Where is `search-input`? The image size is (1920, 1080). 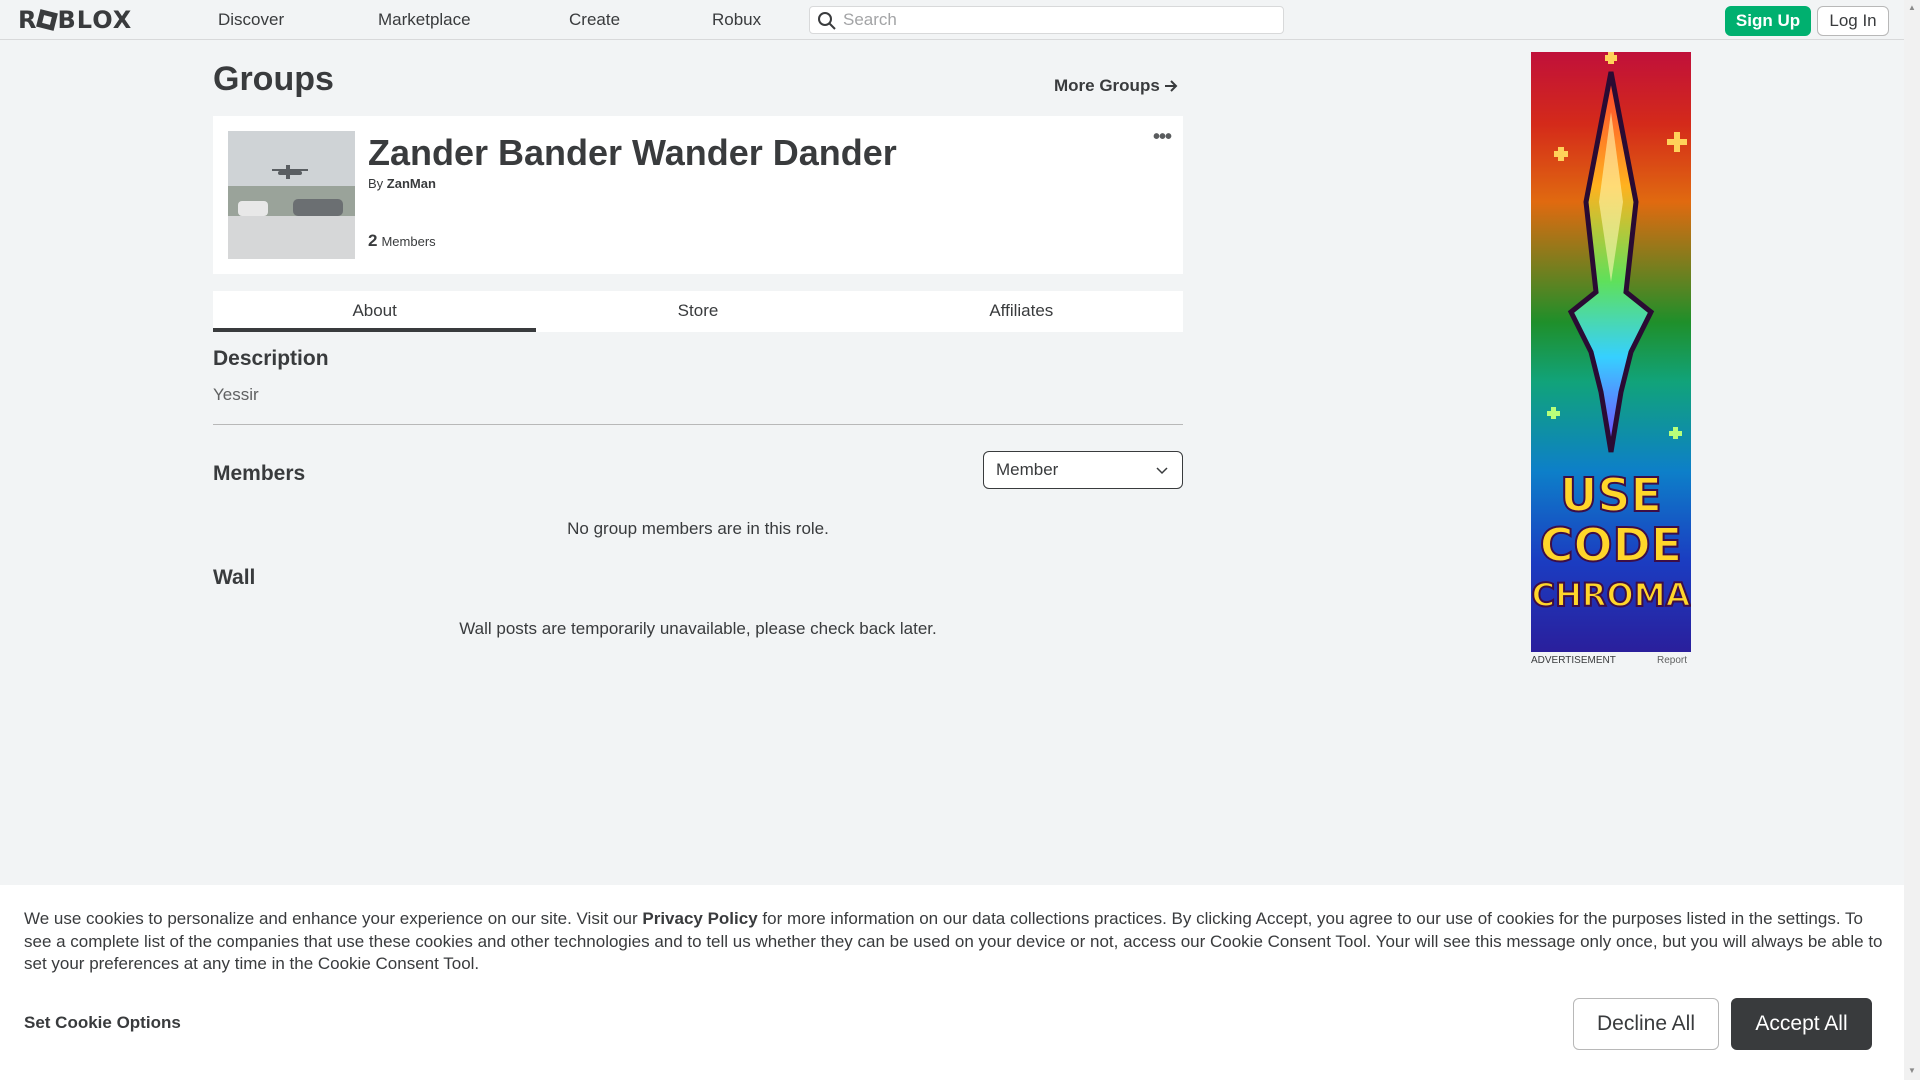 search-input is located at coordinates (1058, 20).